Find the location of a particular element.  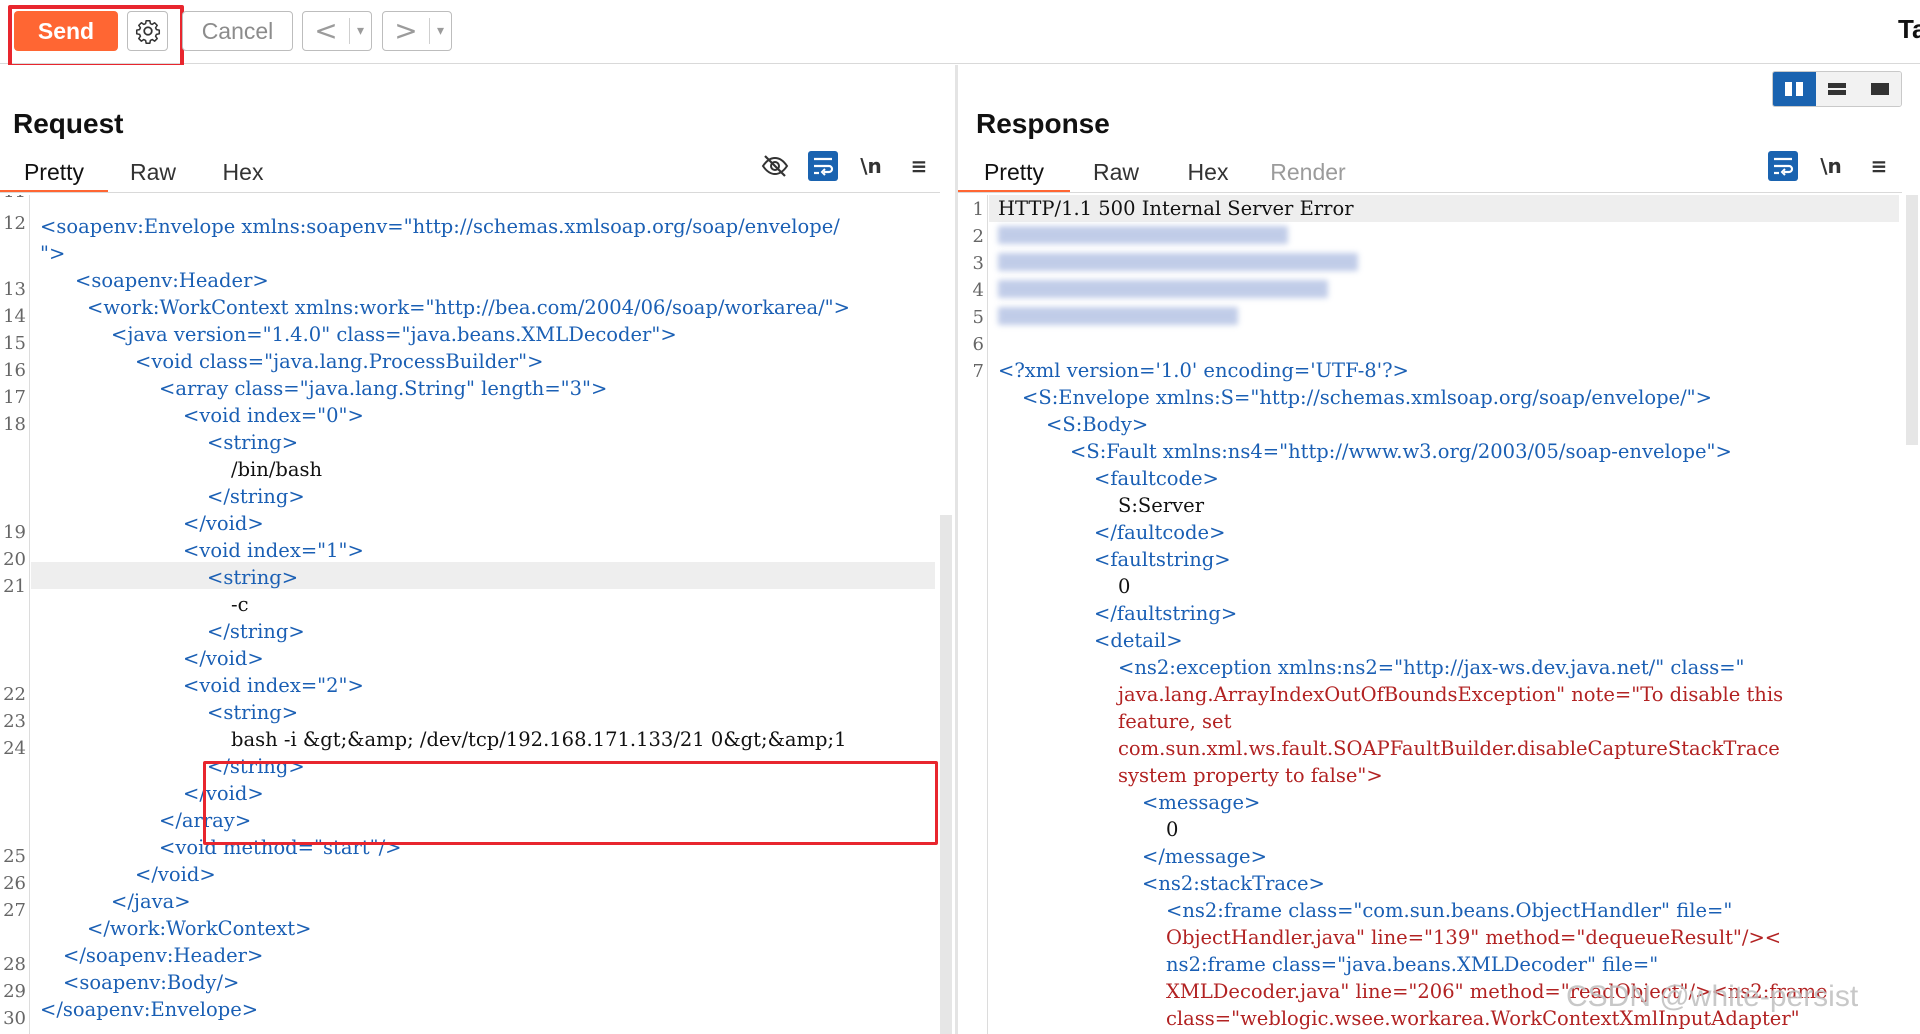

code-line: /bin/bash is located at coordinates (277, 469).